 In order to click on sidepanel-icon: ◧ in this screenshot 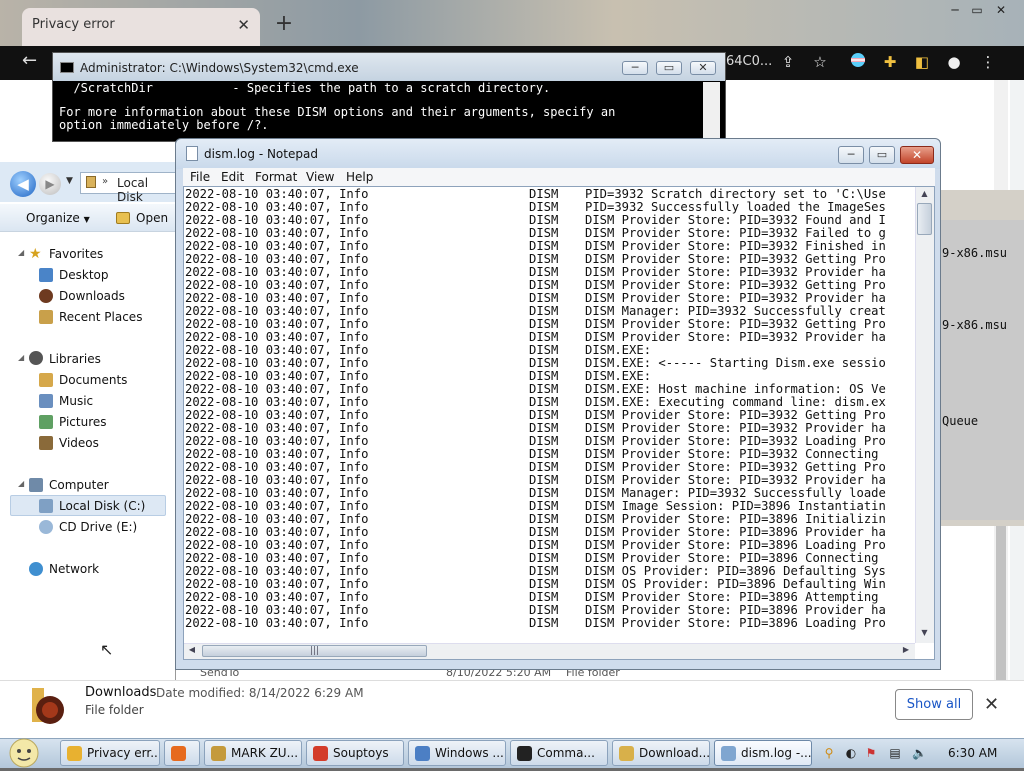, I will do `click(922, 62)`.